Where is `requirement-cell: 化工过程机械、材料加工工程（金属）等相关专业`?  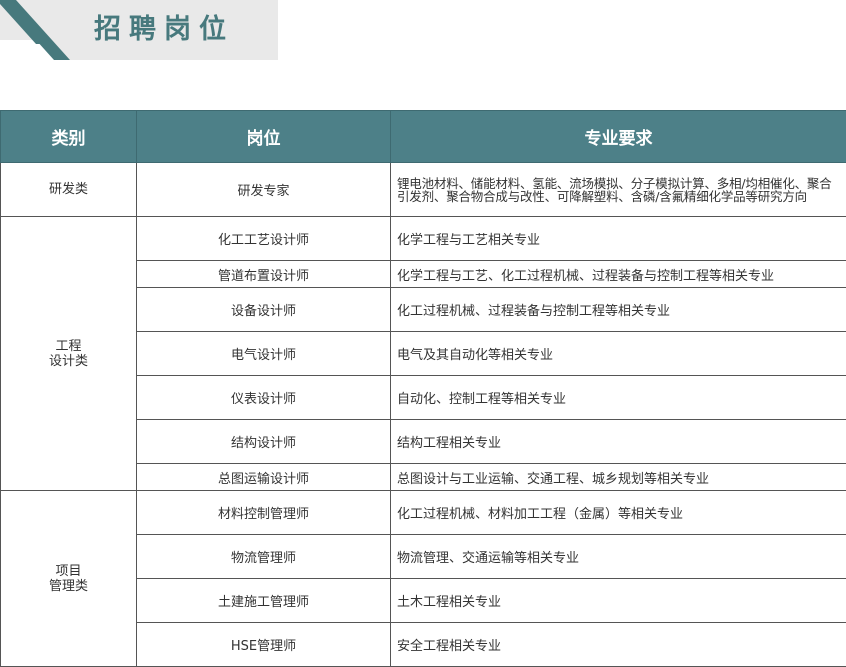
requirement-cell: 化工过程机械、材料加工工程（金属）等相关专业 is located at coordinates (618, 513).